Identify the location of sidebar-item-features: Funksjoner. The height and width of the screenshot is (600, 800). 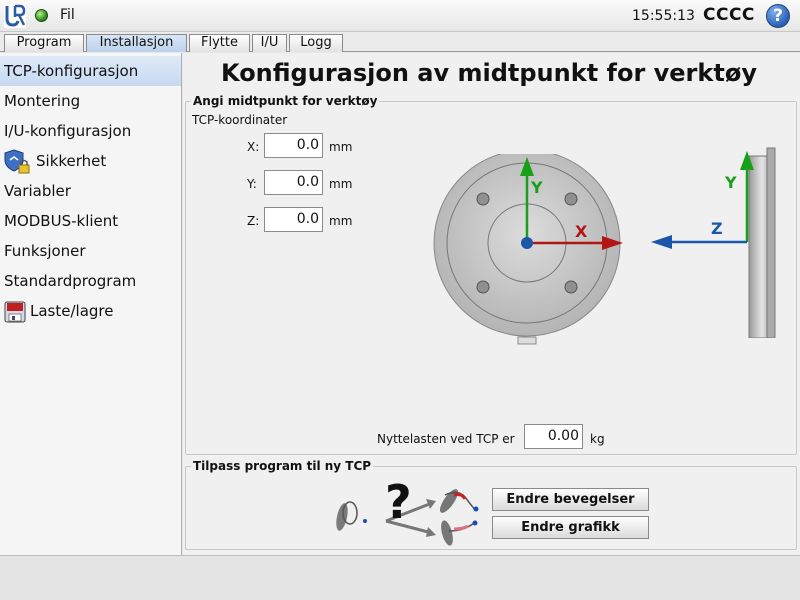
(90, 251).